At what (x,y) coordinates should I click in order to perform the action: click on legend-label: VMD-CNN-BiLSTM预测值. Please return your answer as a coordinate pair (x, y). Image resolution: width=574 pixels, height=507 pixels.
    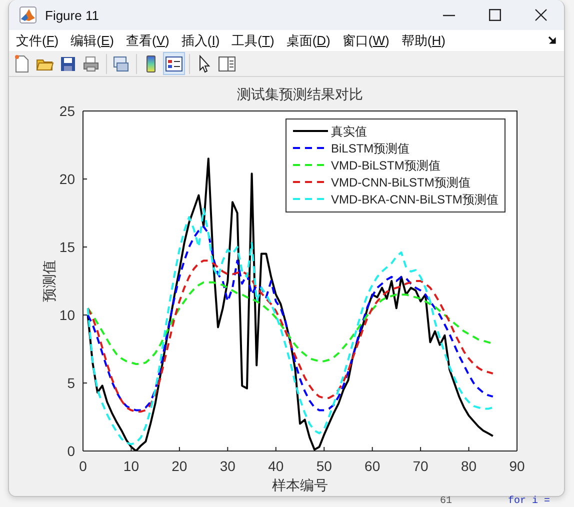
    Looking at the image, I should click on (400, 183).